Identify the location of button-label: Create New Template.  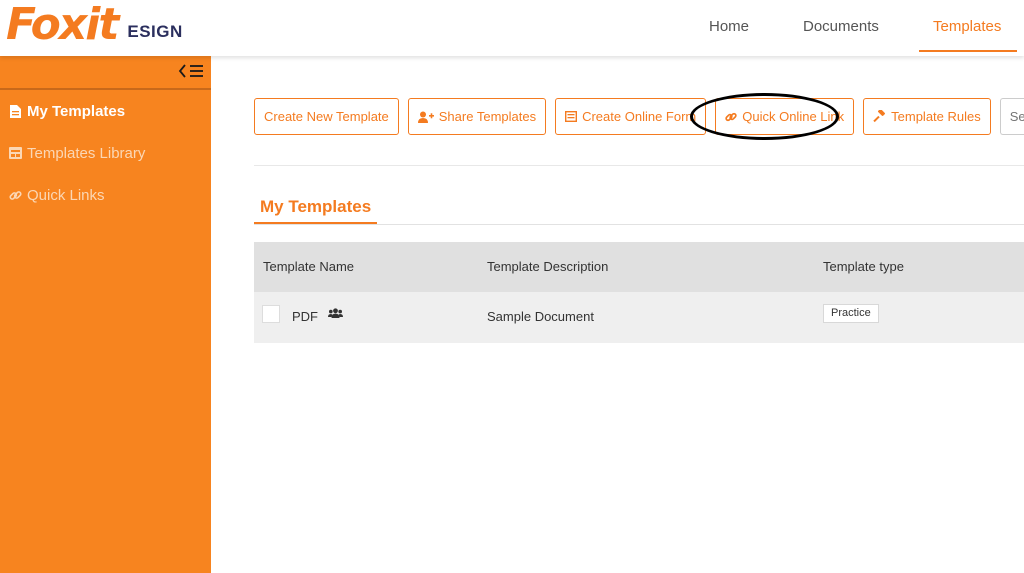
(326, 116).